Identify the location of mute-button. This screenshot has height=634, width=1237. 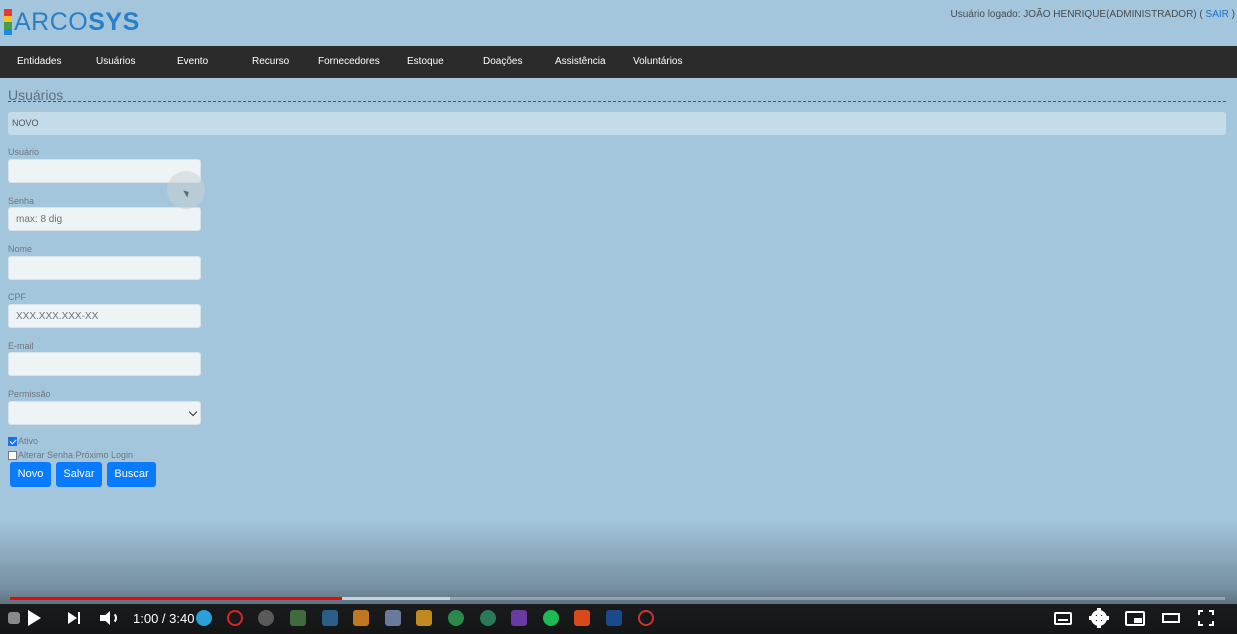
(109, 618).